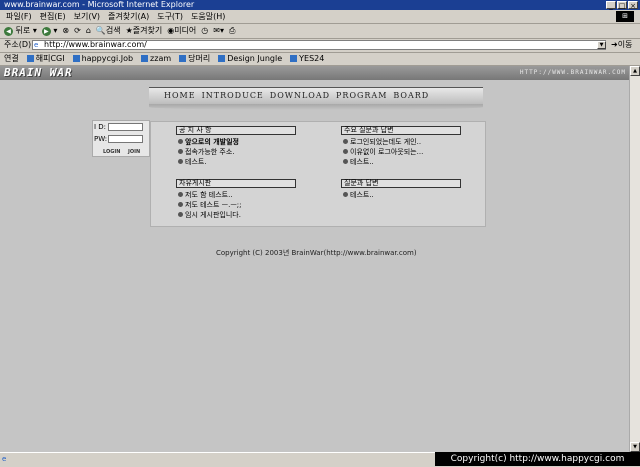 The width and height of the screenshot is (640, 467). I want to click on media-label: 미디어, so click(185, 30).